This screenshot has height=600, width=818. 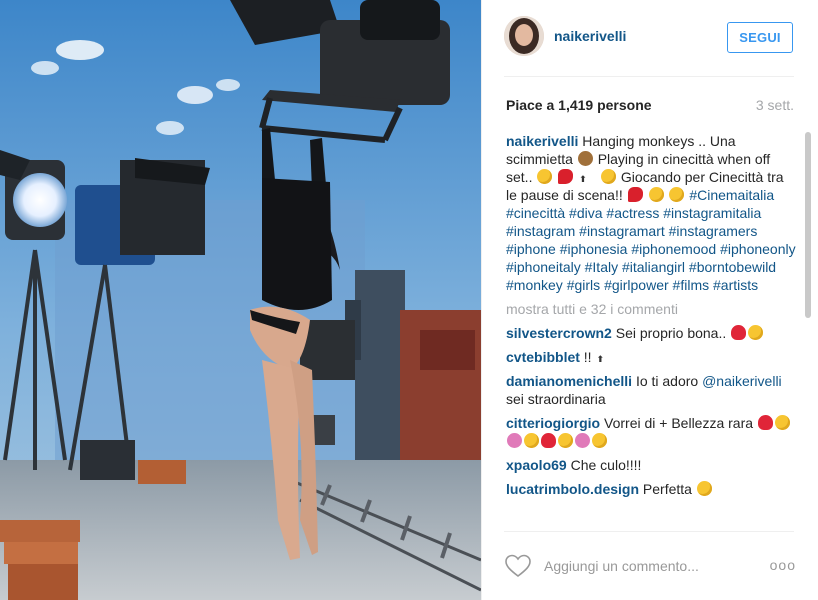 What do you see at coordinates (671, 333) in the screenshot?
I see `comment-text: Sei proprio bona..` at bounding box center [671, 333].